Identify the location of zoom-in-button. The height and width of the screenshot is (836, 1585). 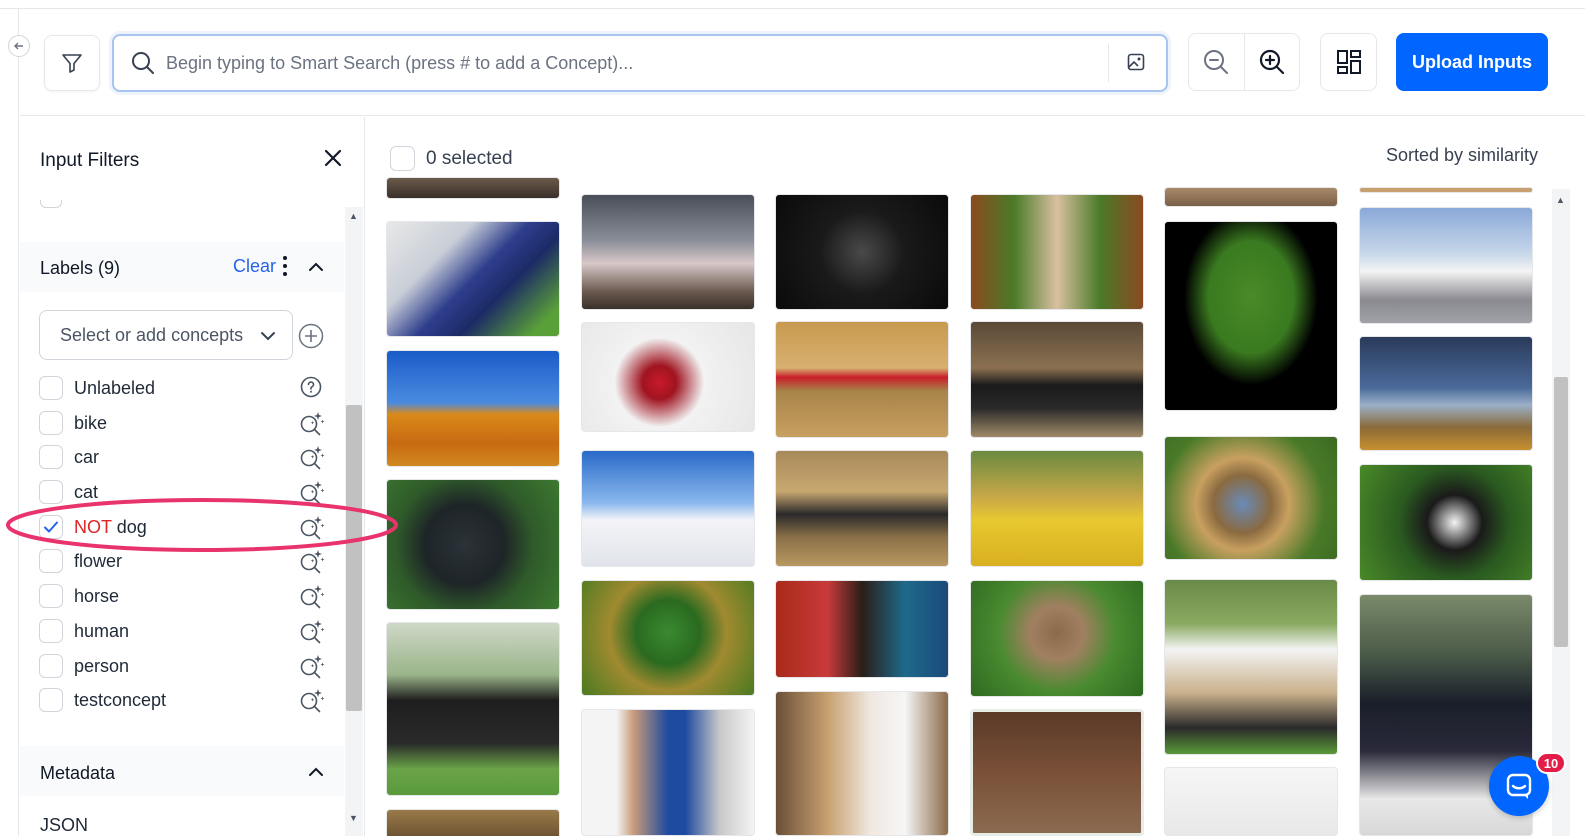
(1271, 62).